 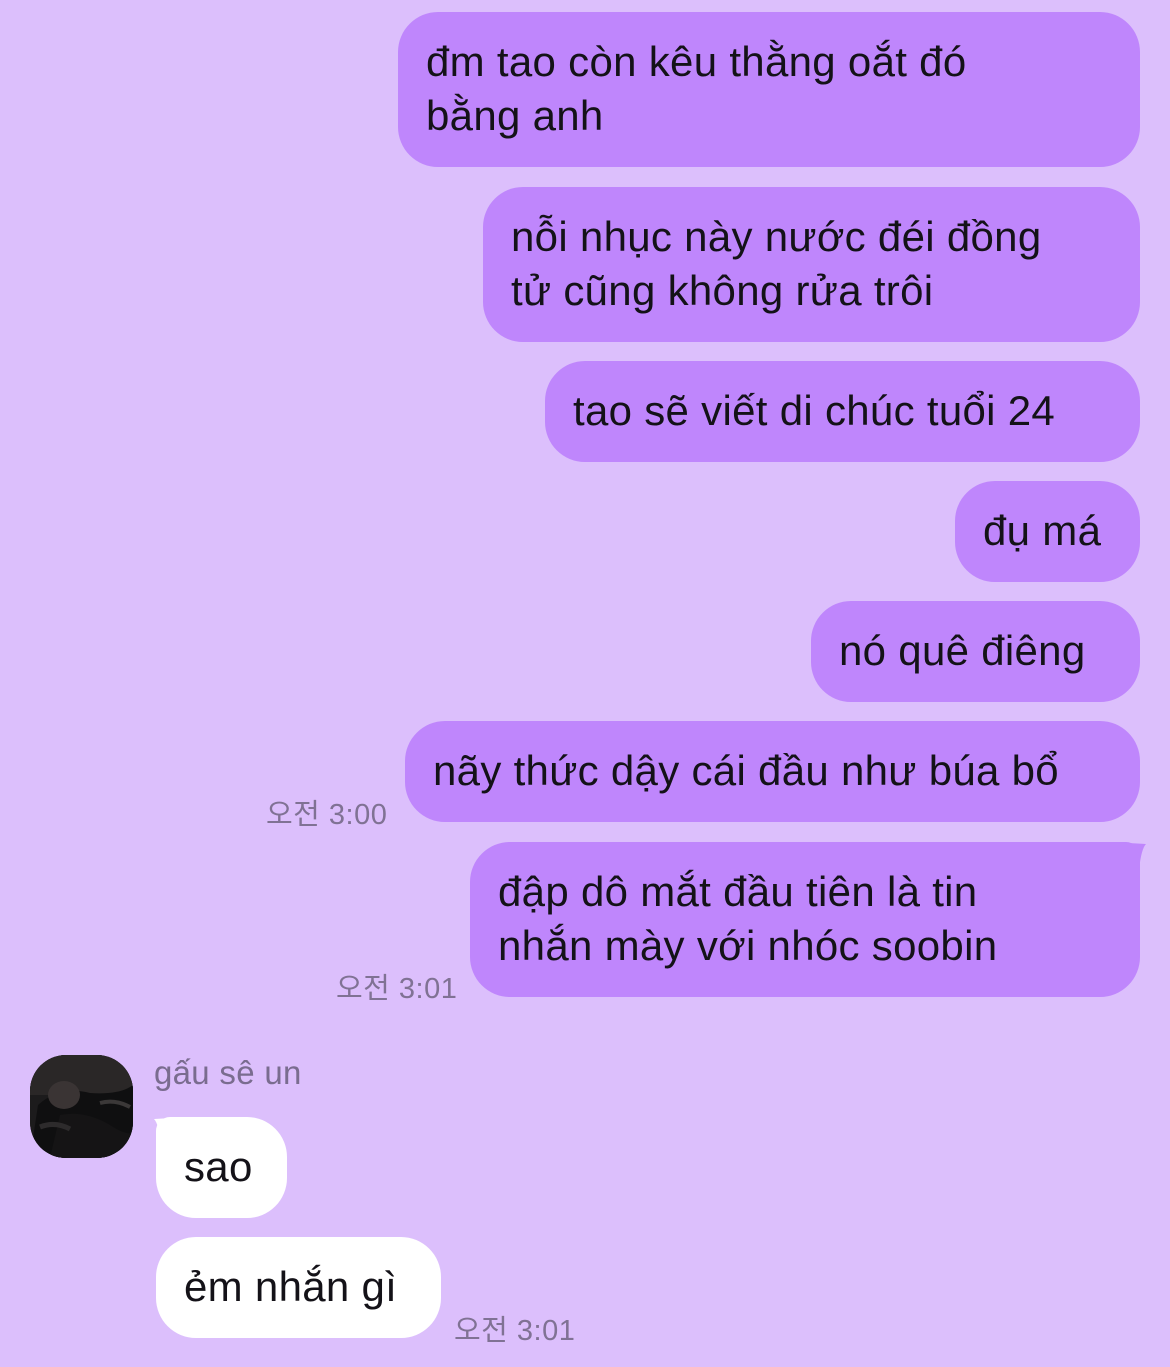 What do you see at coordinates (1047, 531) in the screenshot?
I see `outgoing-message: đụ má` at bounding box center [1047, 531].